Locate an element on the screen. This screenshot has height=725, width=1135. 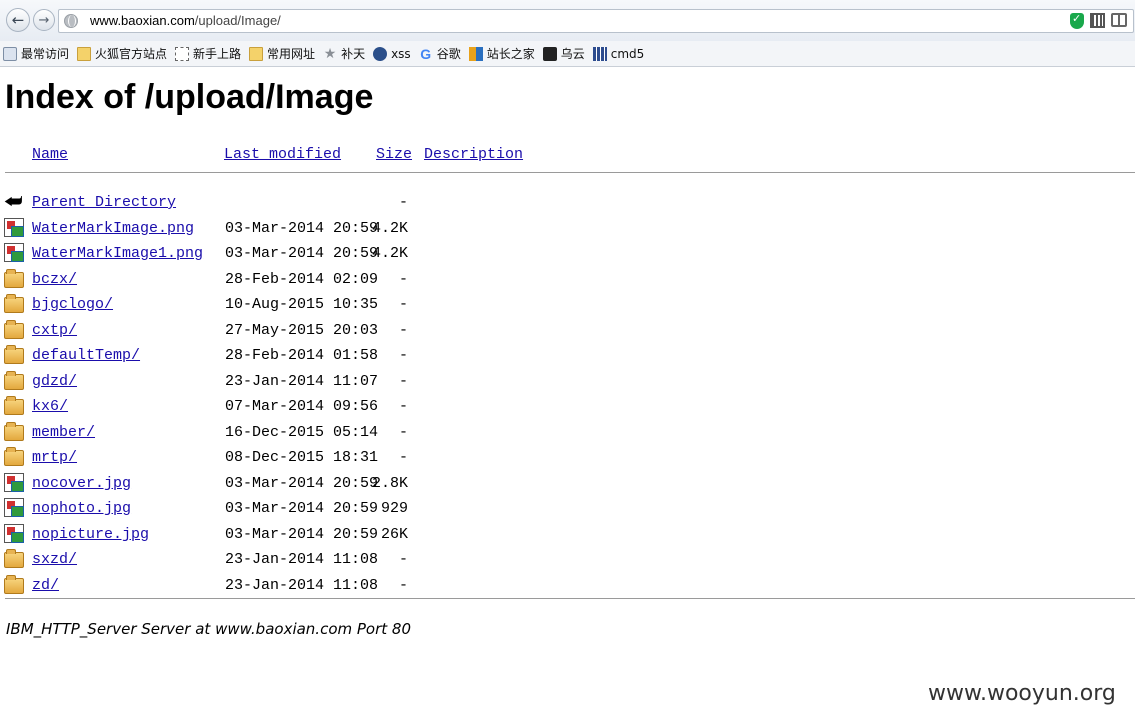
xss-icon is located at coordinates (380, 53).